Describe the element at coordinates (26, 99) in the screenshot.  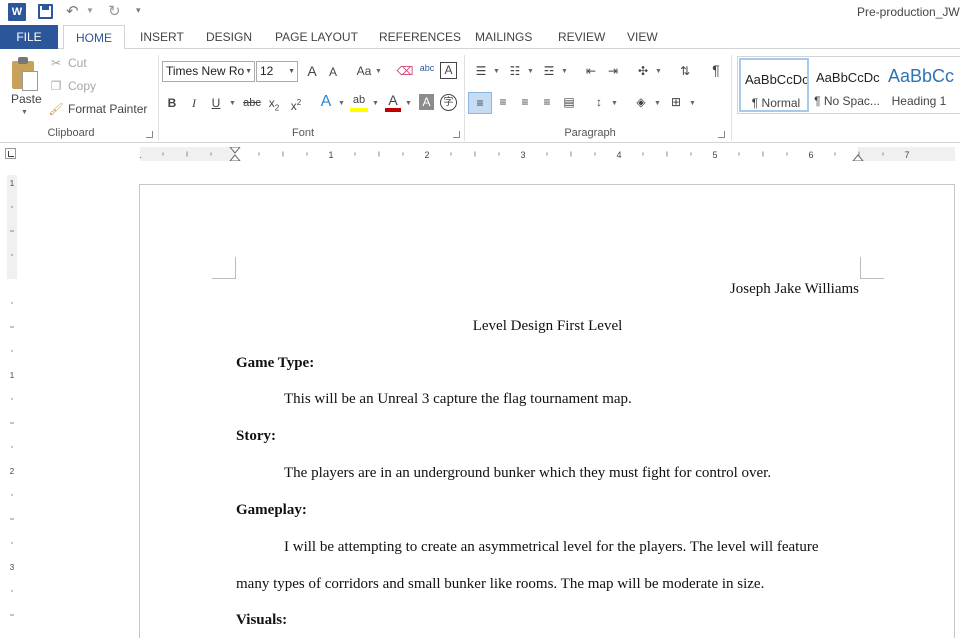
I see `paste-button: Paste` at that location.